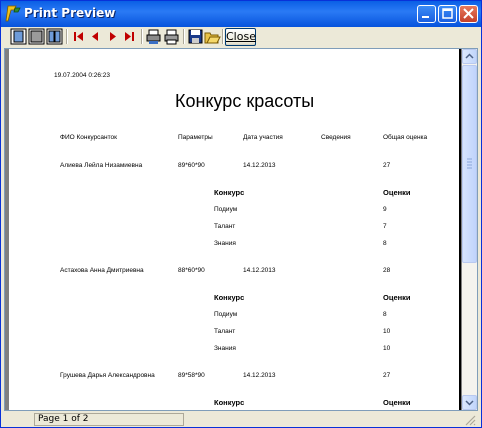 Image resolution: width=482 pixels, height=428 pixels. Describe the element at coordinates (107, 375) in the screenshot. I see `contestant-name: Грушева Дарья Александровна` at that location.